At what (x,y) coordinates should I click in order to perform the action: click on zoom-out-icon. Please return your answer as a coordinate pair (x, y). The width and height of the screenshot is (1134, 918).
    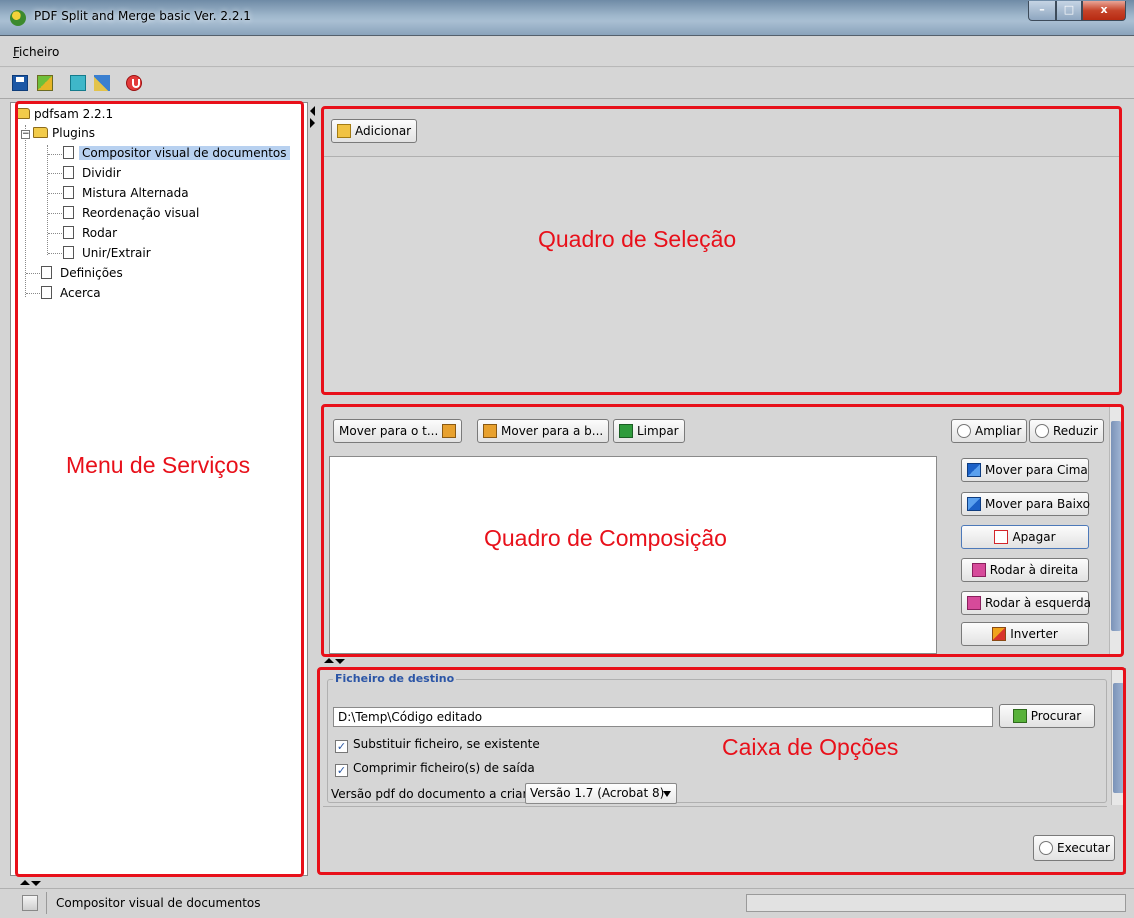
    Looking at the image, I should click on (1042, 431).